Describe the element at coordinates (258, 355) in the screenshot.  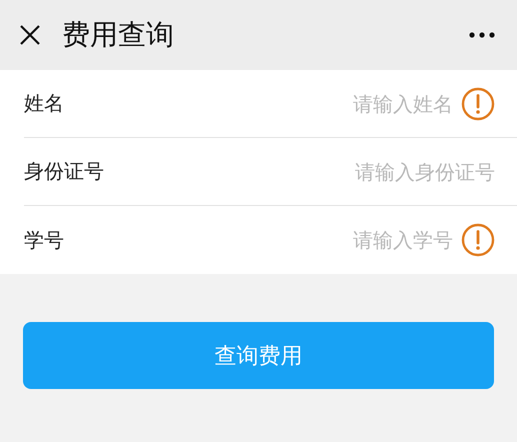
I see `query-button: 查询费用` at that location.